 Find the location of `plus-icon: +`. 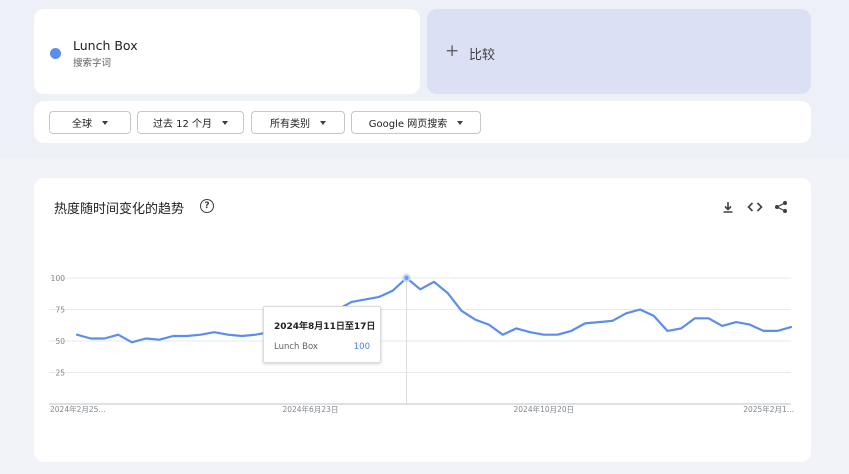

plus-icon: + is located at coordinates (452, 51).